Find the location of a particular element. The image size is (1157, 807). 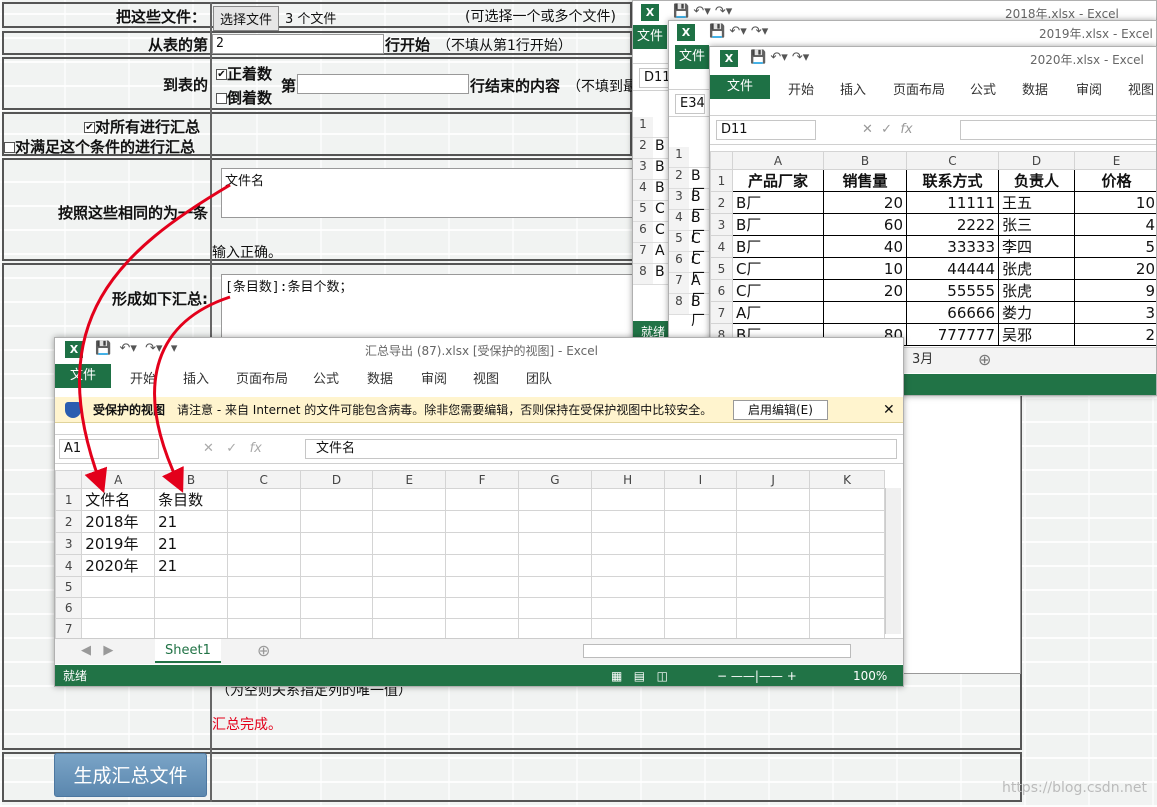

arrow-format-to-column-b is located at coordinates (192, 394).